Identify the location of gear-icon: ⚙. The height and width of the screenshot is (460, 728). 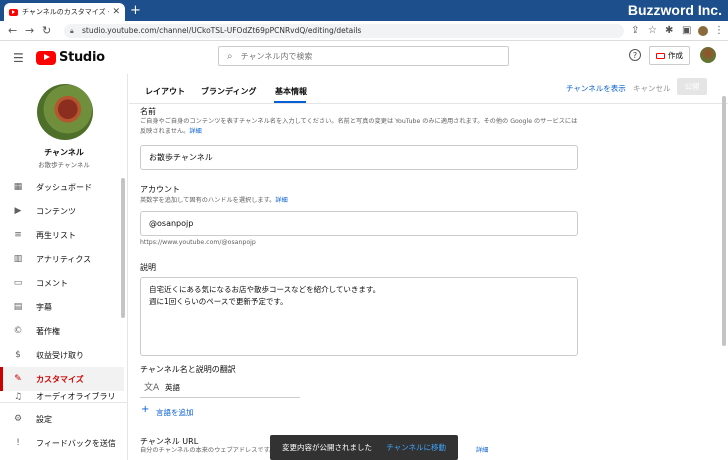
(18, 419).